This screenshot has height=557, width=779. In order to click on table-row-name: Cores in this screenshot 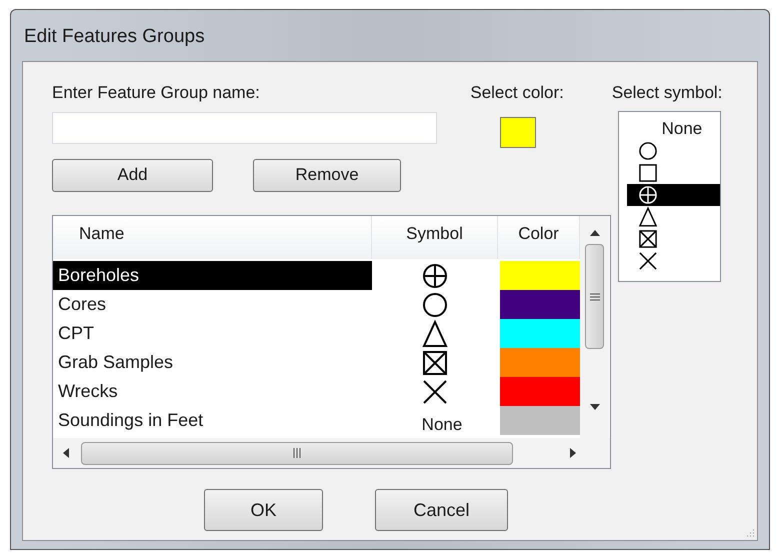, I will do `click(212, 304)`.